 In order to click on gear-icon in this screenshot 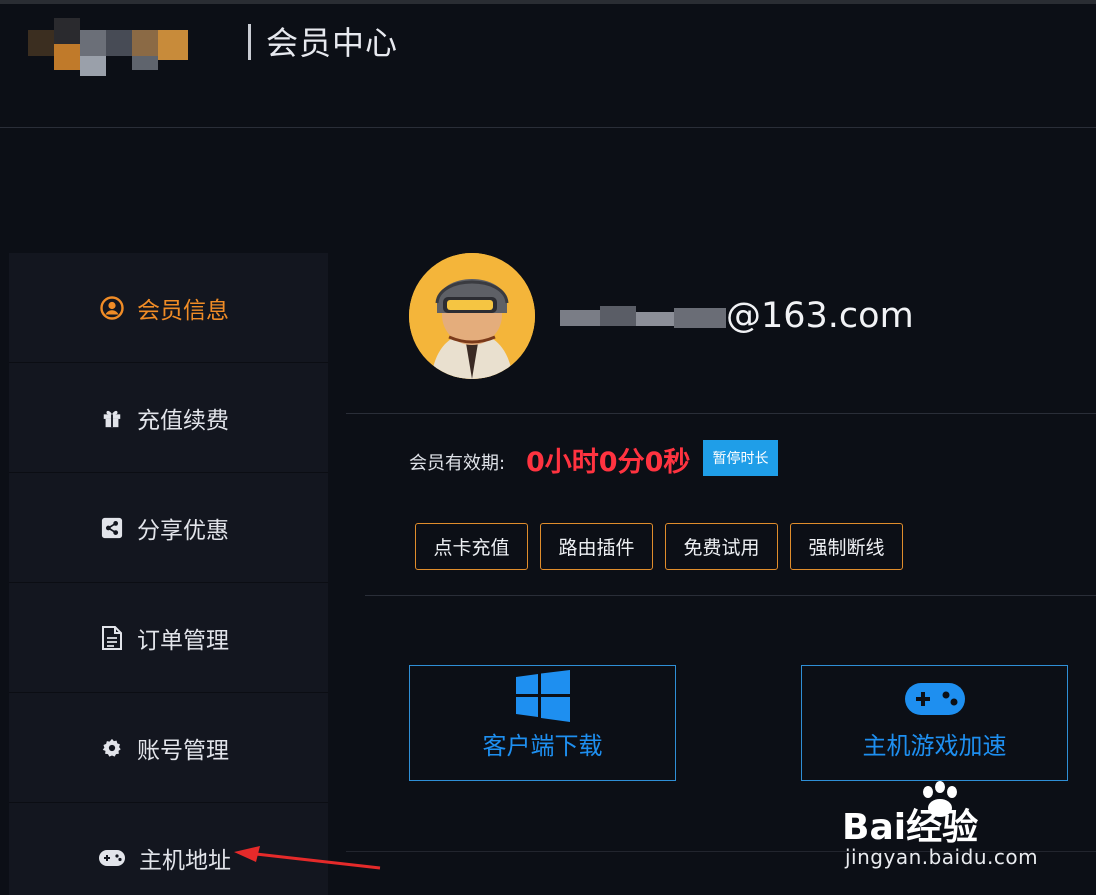, I will do `click(112, 748)`.